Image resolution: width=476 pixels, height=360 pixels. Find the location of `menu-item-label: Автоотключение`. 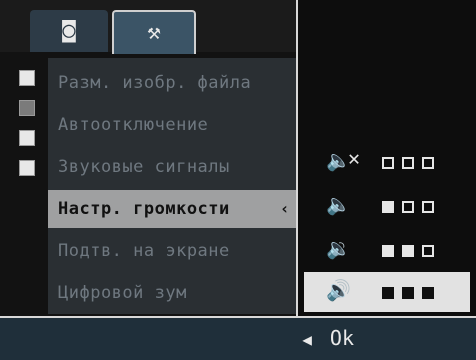

menu-item-label: Автоотключение is located at coordinates (133, 125).